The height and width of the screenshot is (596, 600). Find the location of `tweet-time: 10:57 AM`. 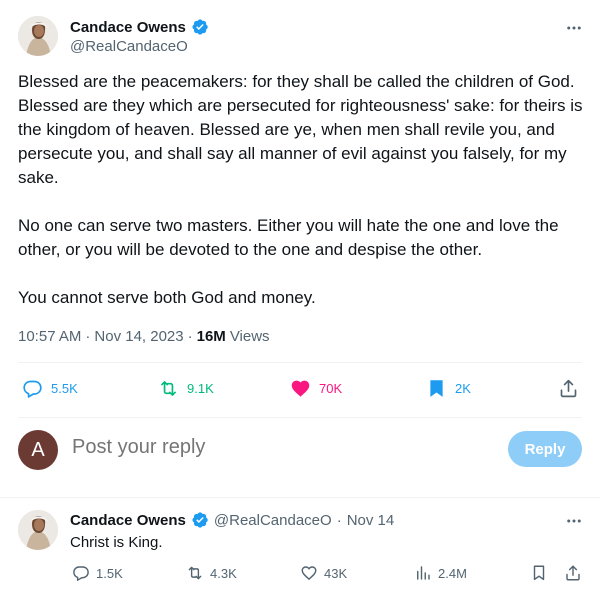

tweet-time: 10:57 AM is located at coordinates (49, 336).